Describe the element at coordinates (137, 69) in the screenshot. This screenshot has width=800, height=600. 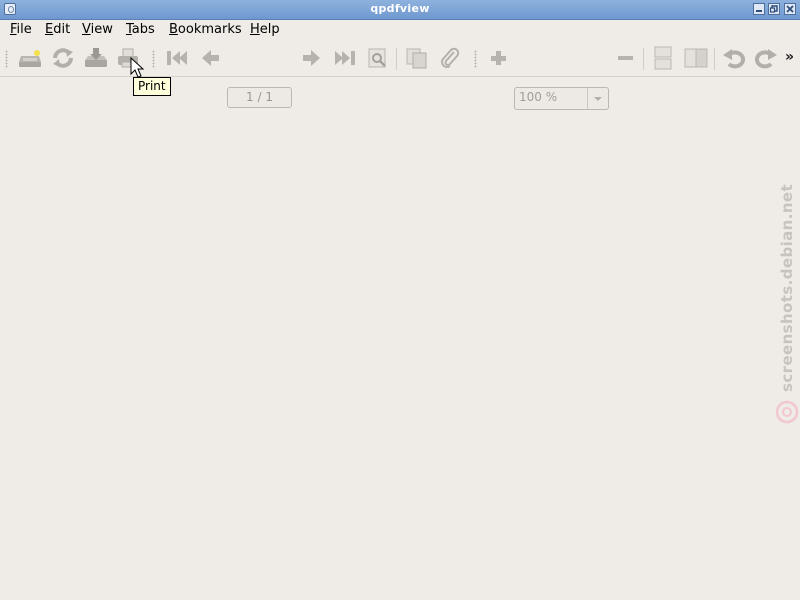
I see `mouse-cursor-icon` at that location.